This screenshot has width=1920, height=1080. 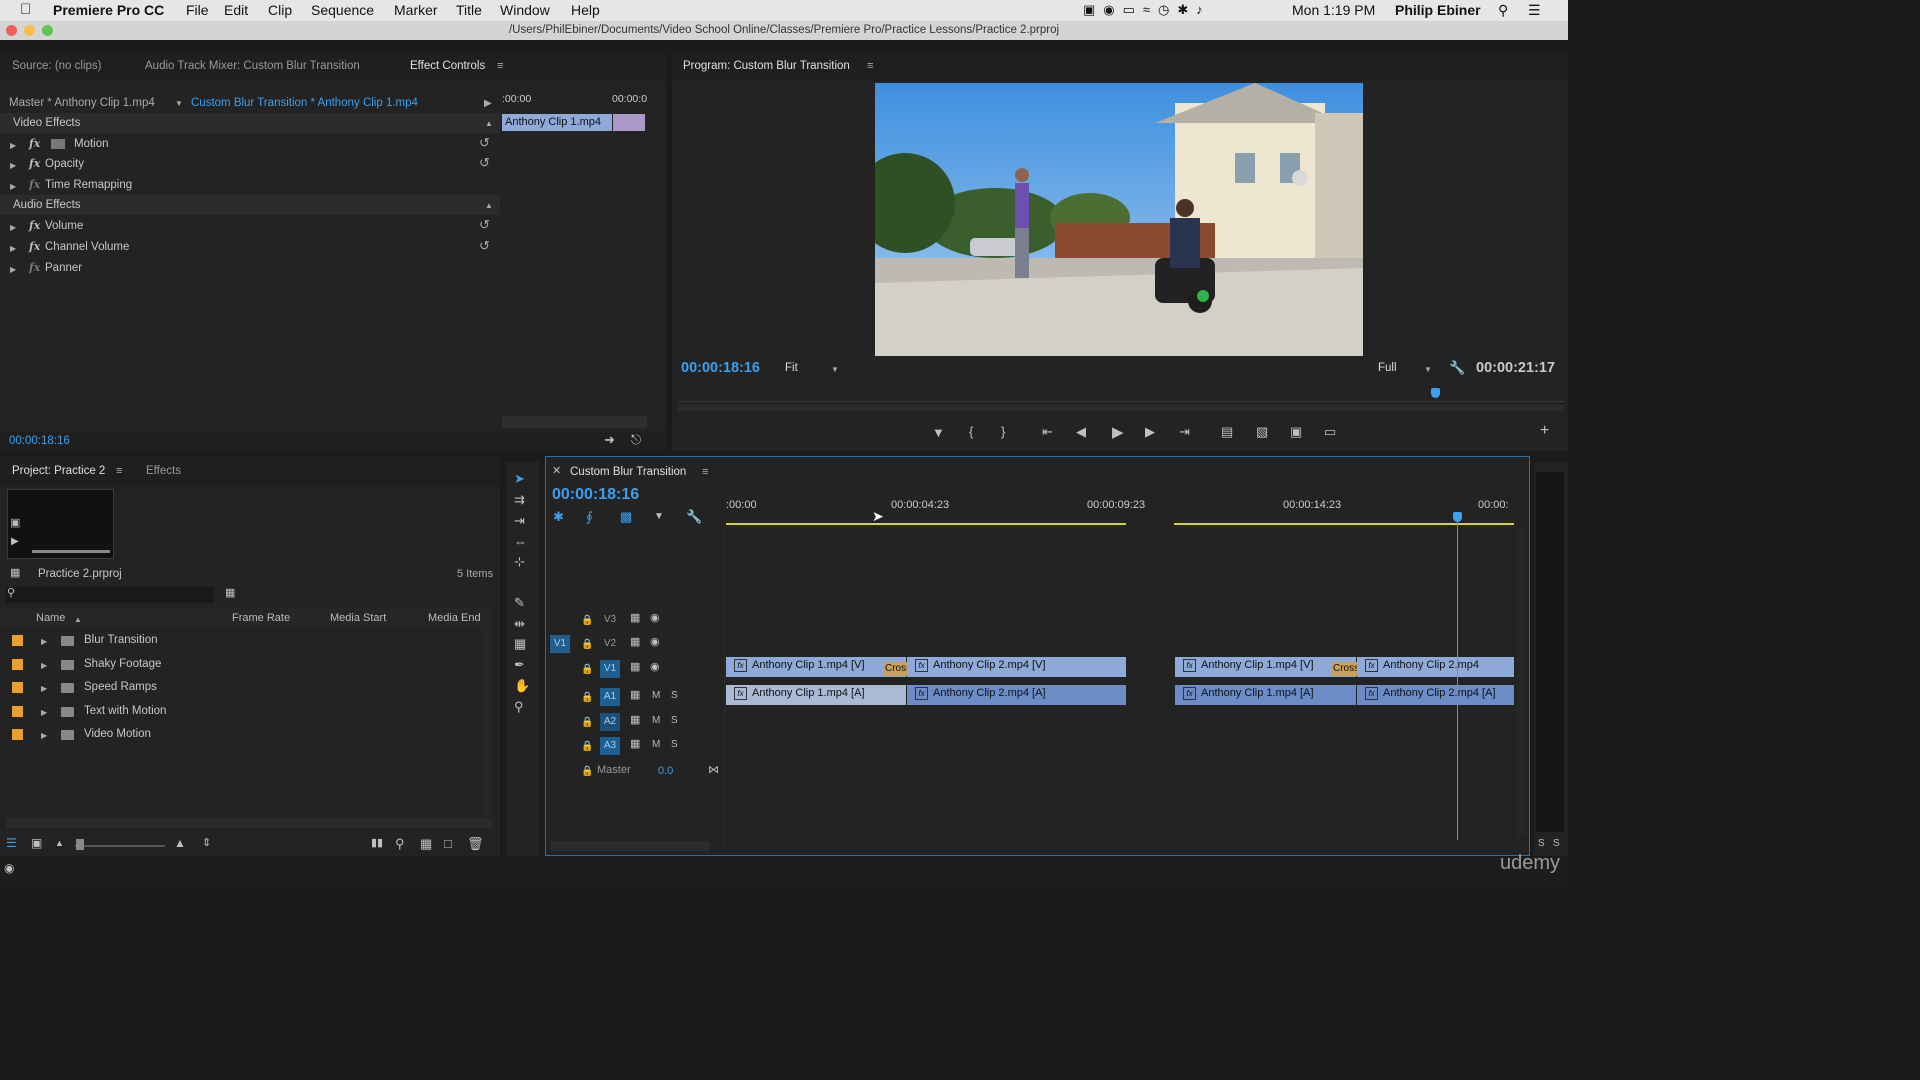 I want to click on app-name-menu: Premiere Pro CC, so click(x=108, y=10).